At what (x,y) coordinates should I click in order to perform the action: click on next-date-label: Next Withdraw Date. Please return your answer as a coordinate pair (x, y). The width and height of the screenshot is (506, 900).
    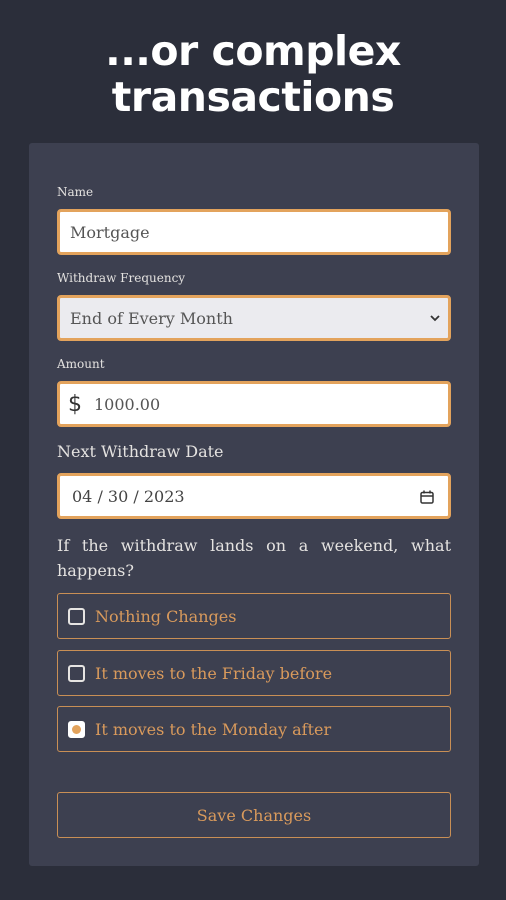
    Looking at the image, I should click on (140, 451).